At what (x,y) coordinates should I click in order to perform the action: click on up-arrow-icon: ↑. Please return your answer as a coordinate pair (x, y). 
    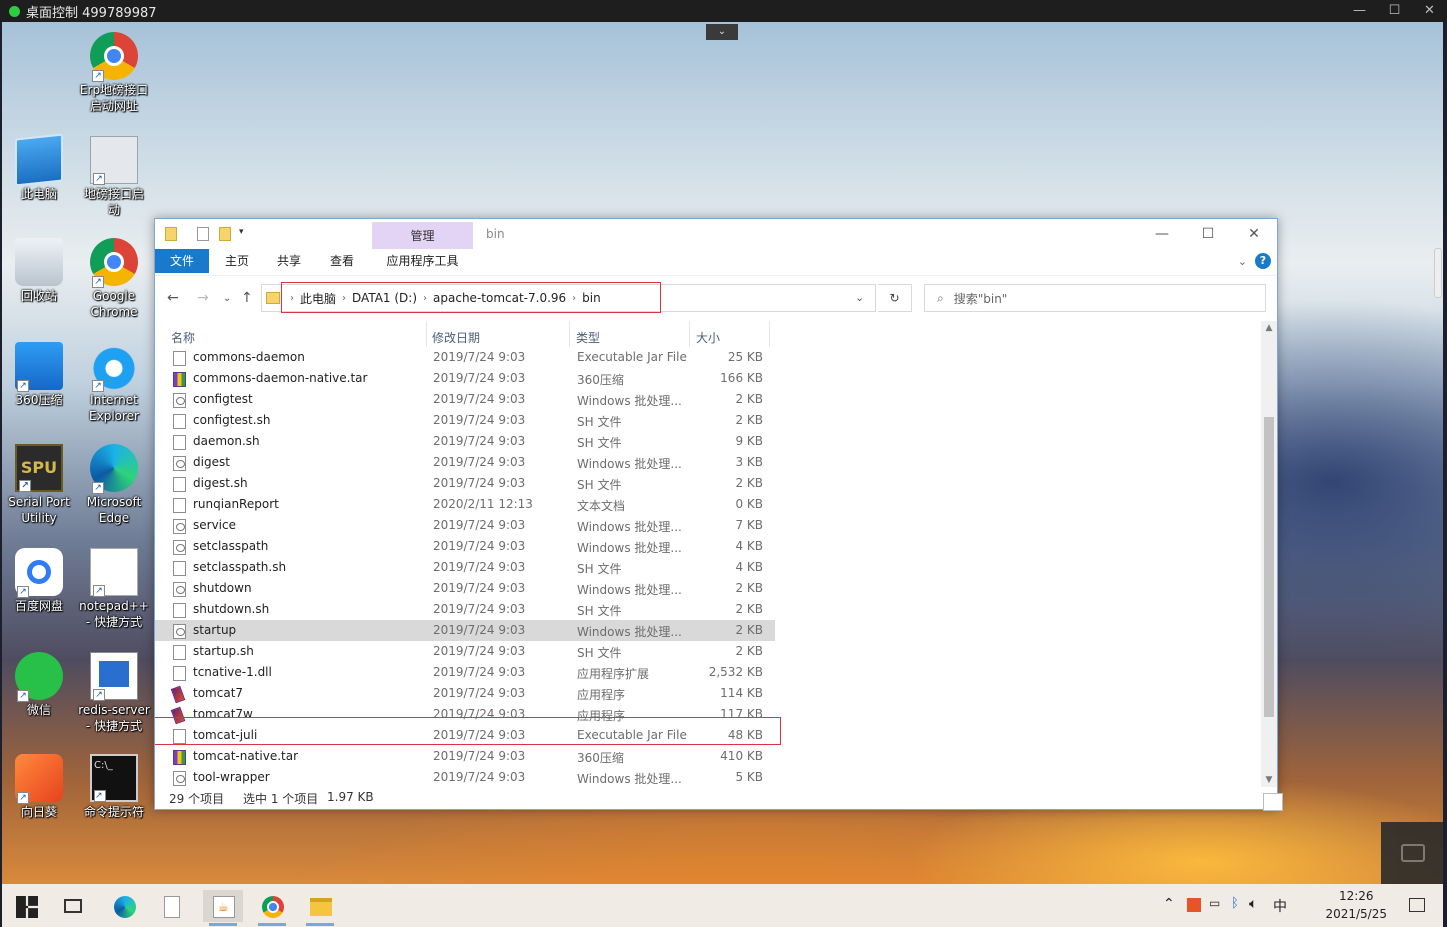
    Looking at the image, I should click on (247, 298).